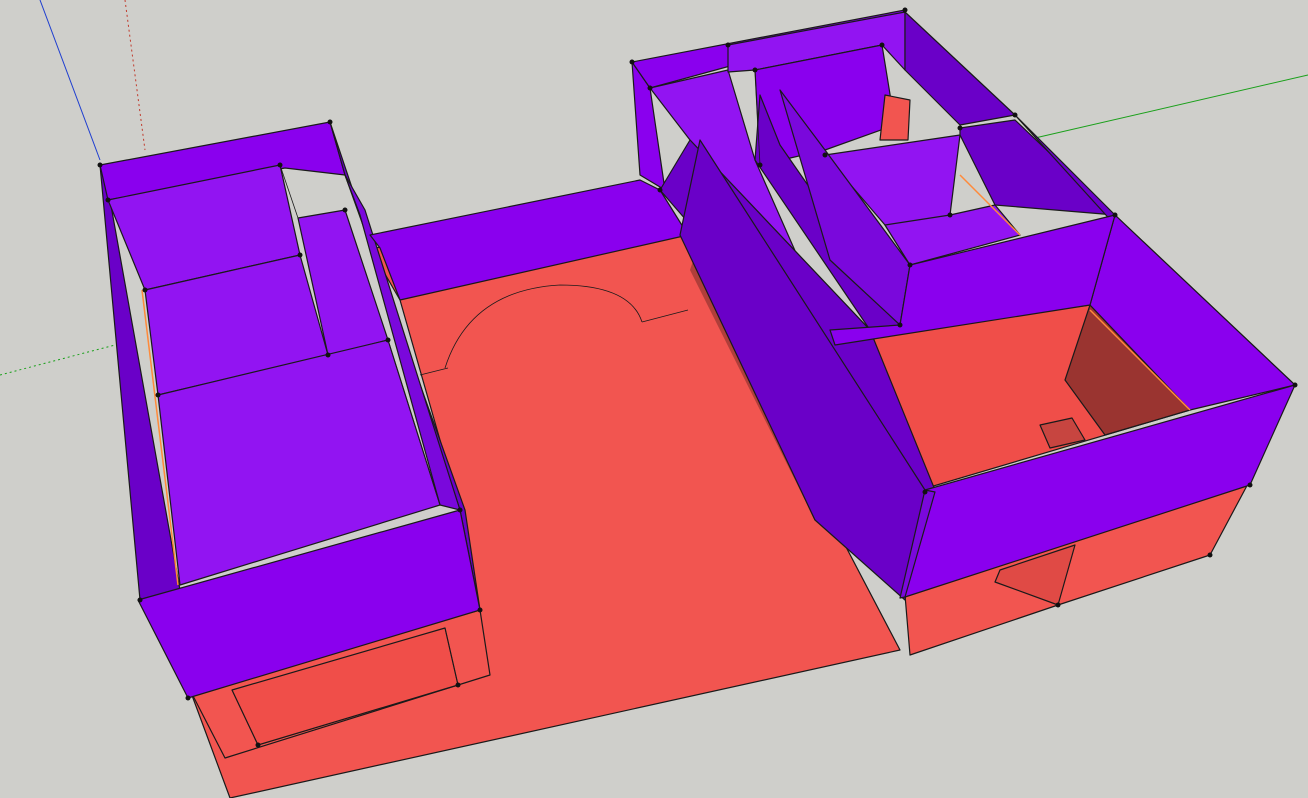 This screenshot has width=1308, height=798. Describe the element at coordinates (58, 360) in the screenshot. I see `green-axis-left` at that location.